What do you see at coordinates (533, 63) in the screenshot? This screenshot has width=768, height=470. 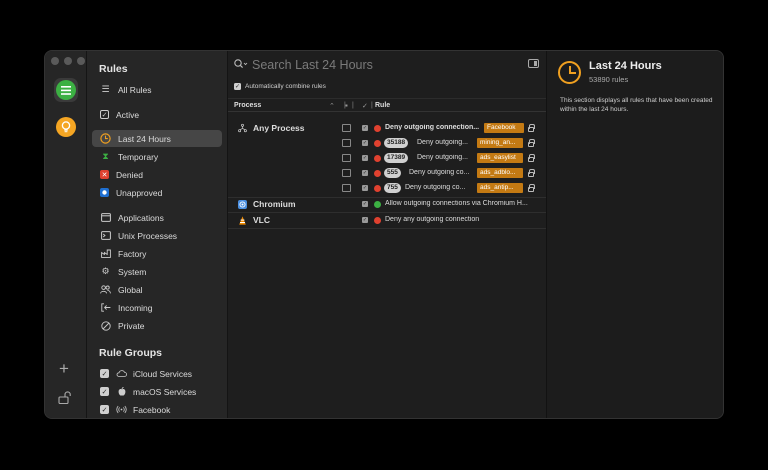 I see `toggle-inspector-icon` at bounding box center [533, 63].